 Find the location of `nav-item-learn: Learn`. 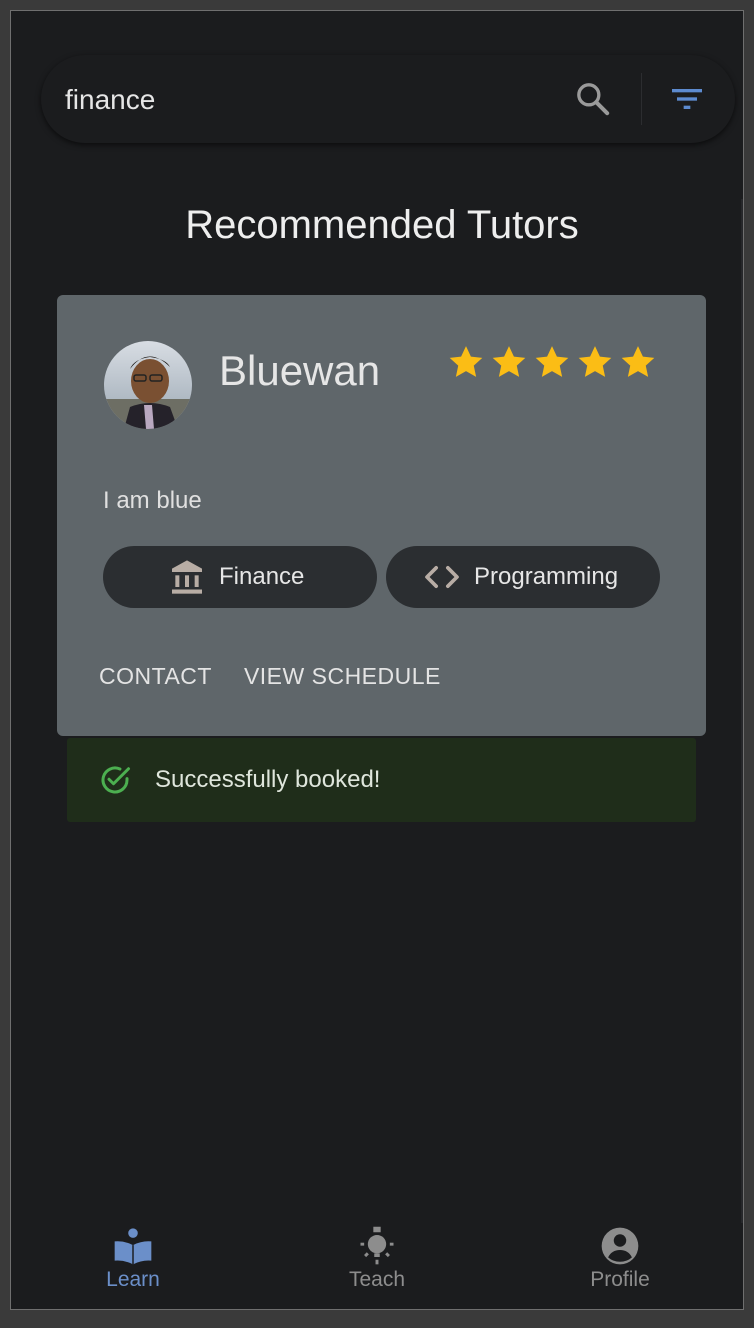

nav-item-learn: Learn is located at coordinates (133, 1258).